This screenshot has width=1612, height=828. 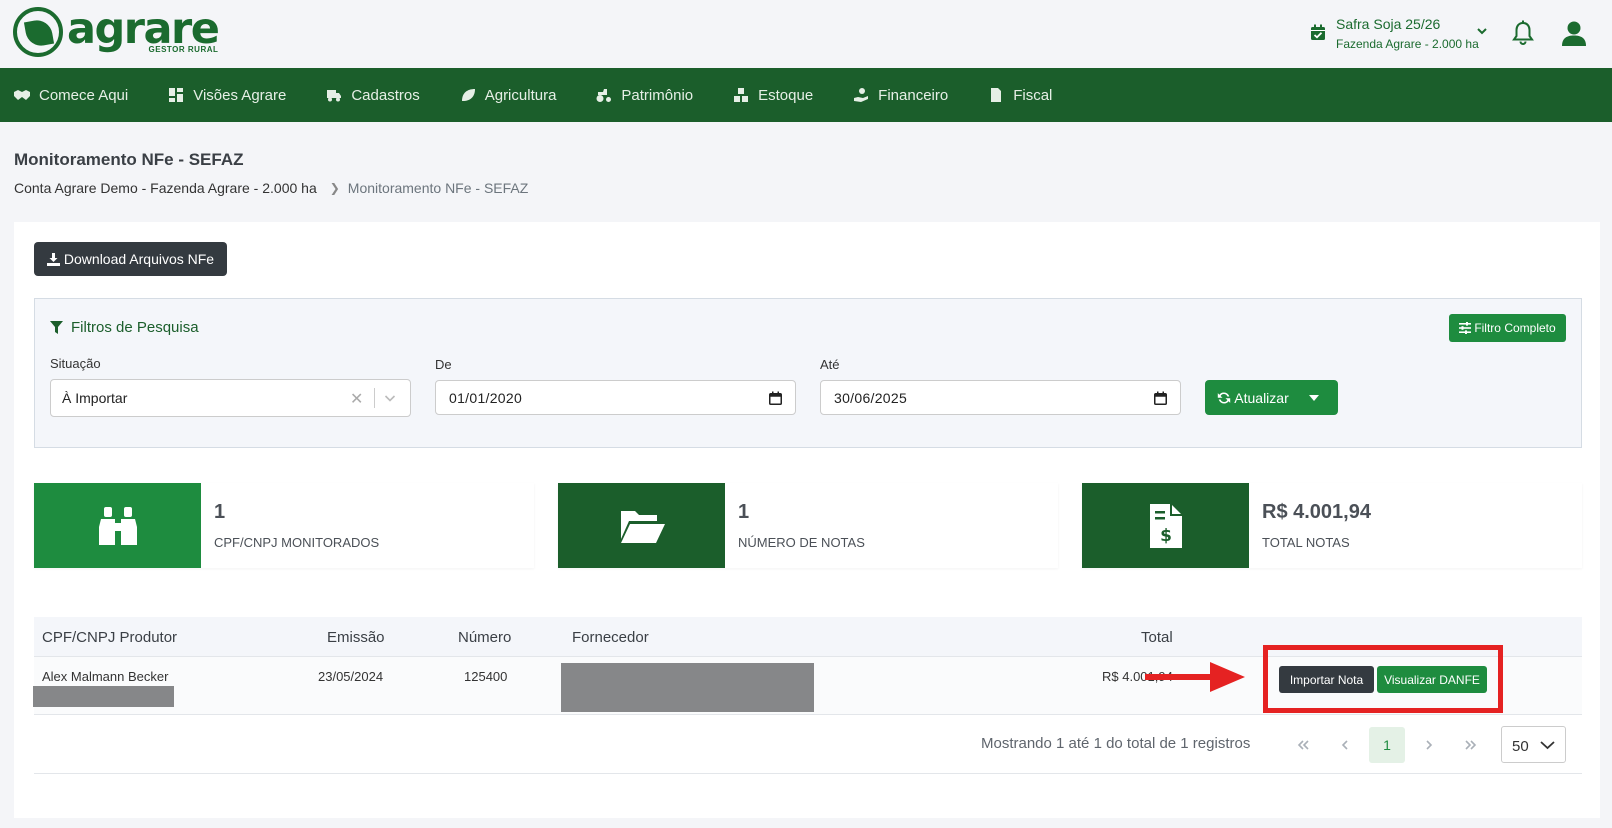 I want to click on invoice-dollar-icon: $, so click(x=1165, y=525).